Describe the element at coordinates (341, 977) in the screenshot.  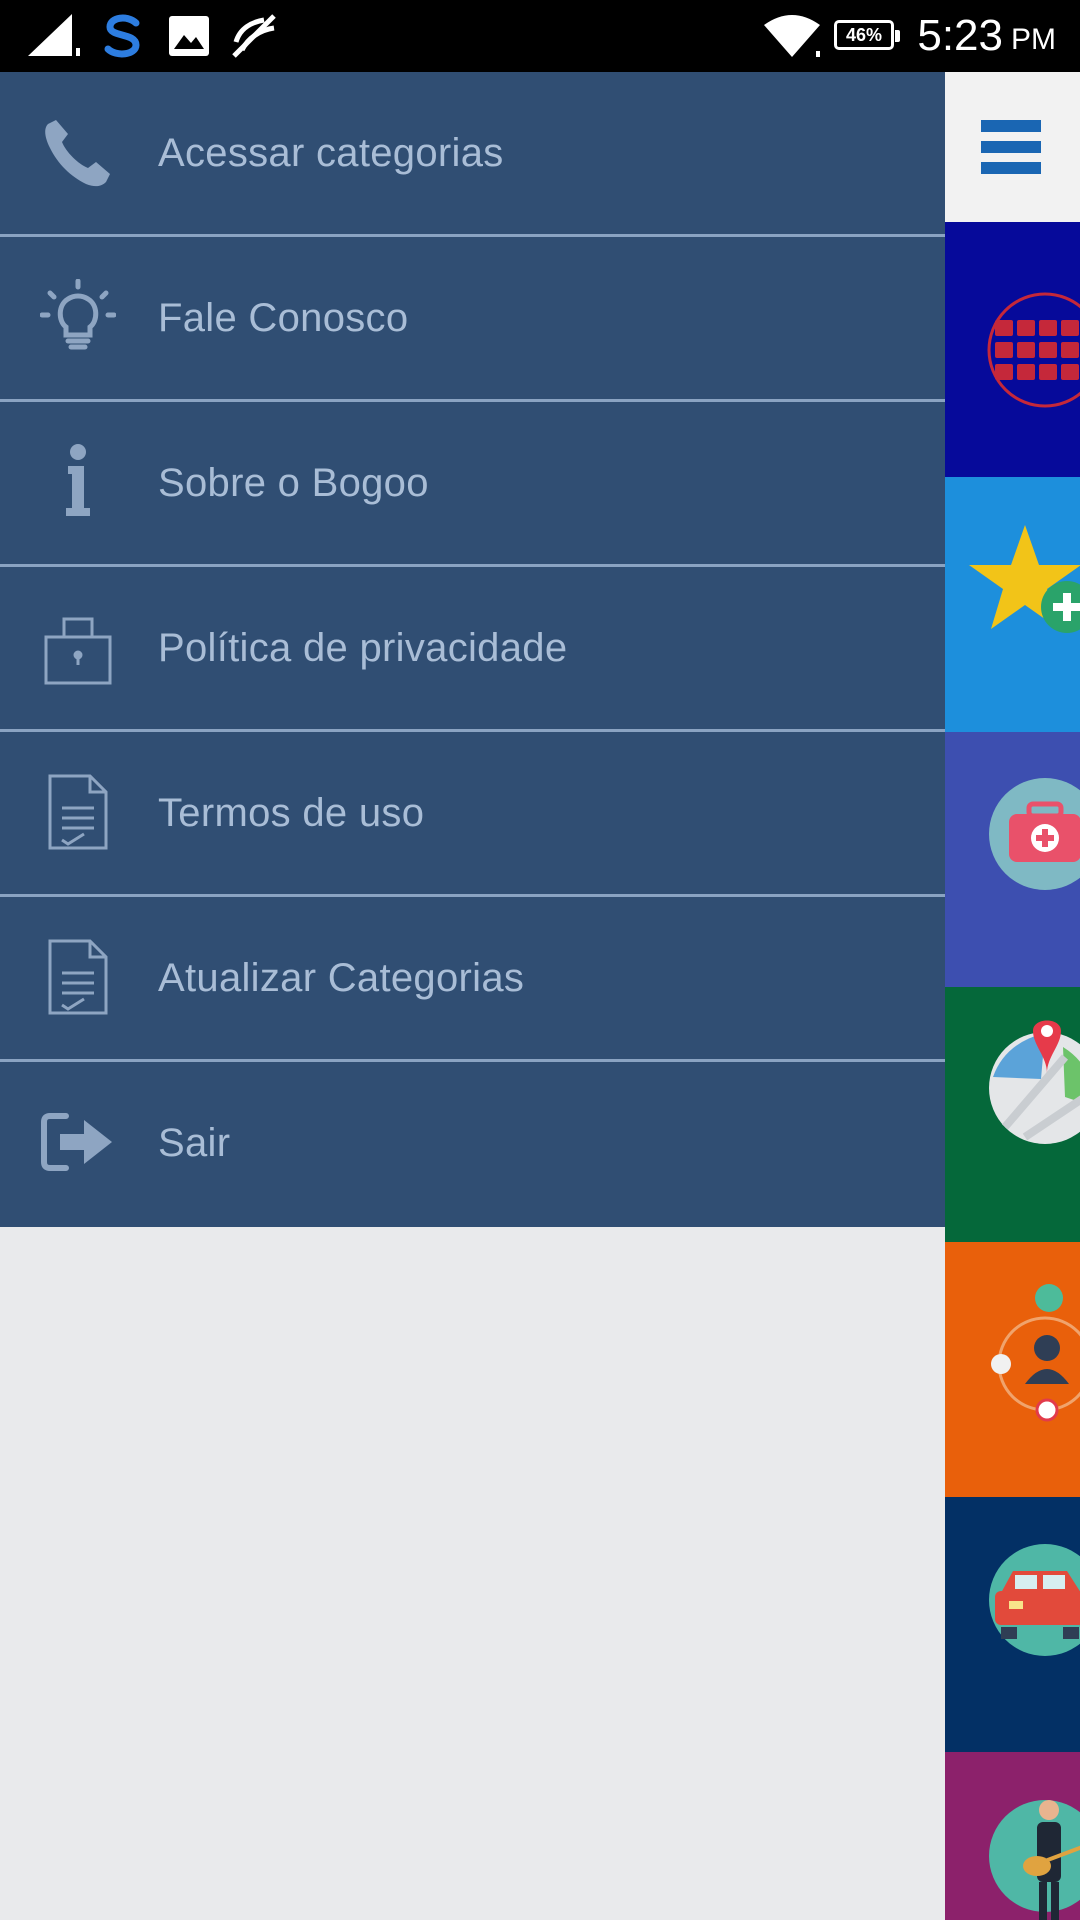
I see `menu-item-label: Atualizar Categorias` at that location.